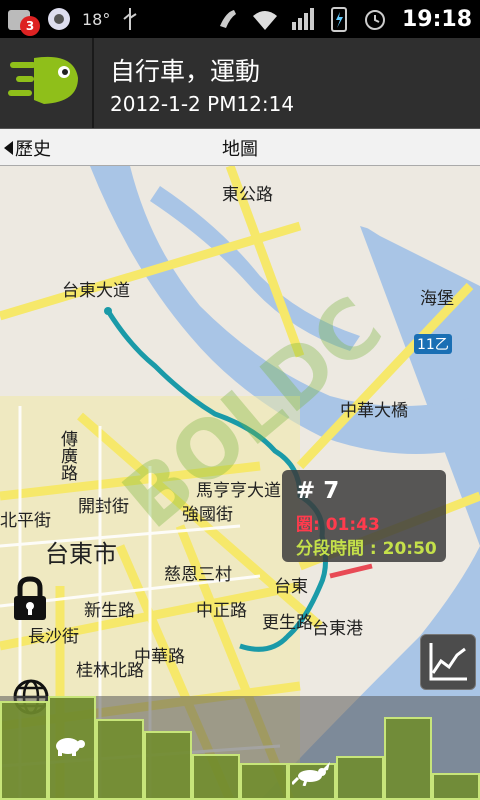 The height and width of the screenshot is (800, 480). Describe the element at coordinates (287, 623) in the screenshot. I see `map-label-gengsheng-rd: 更生路` at that location.